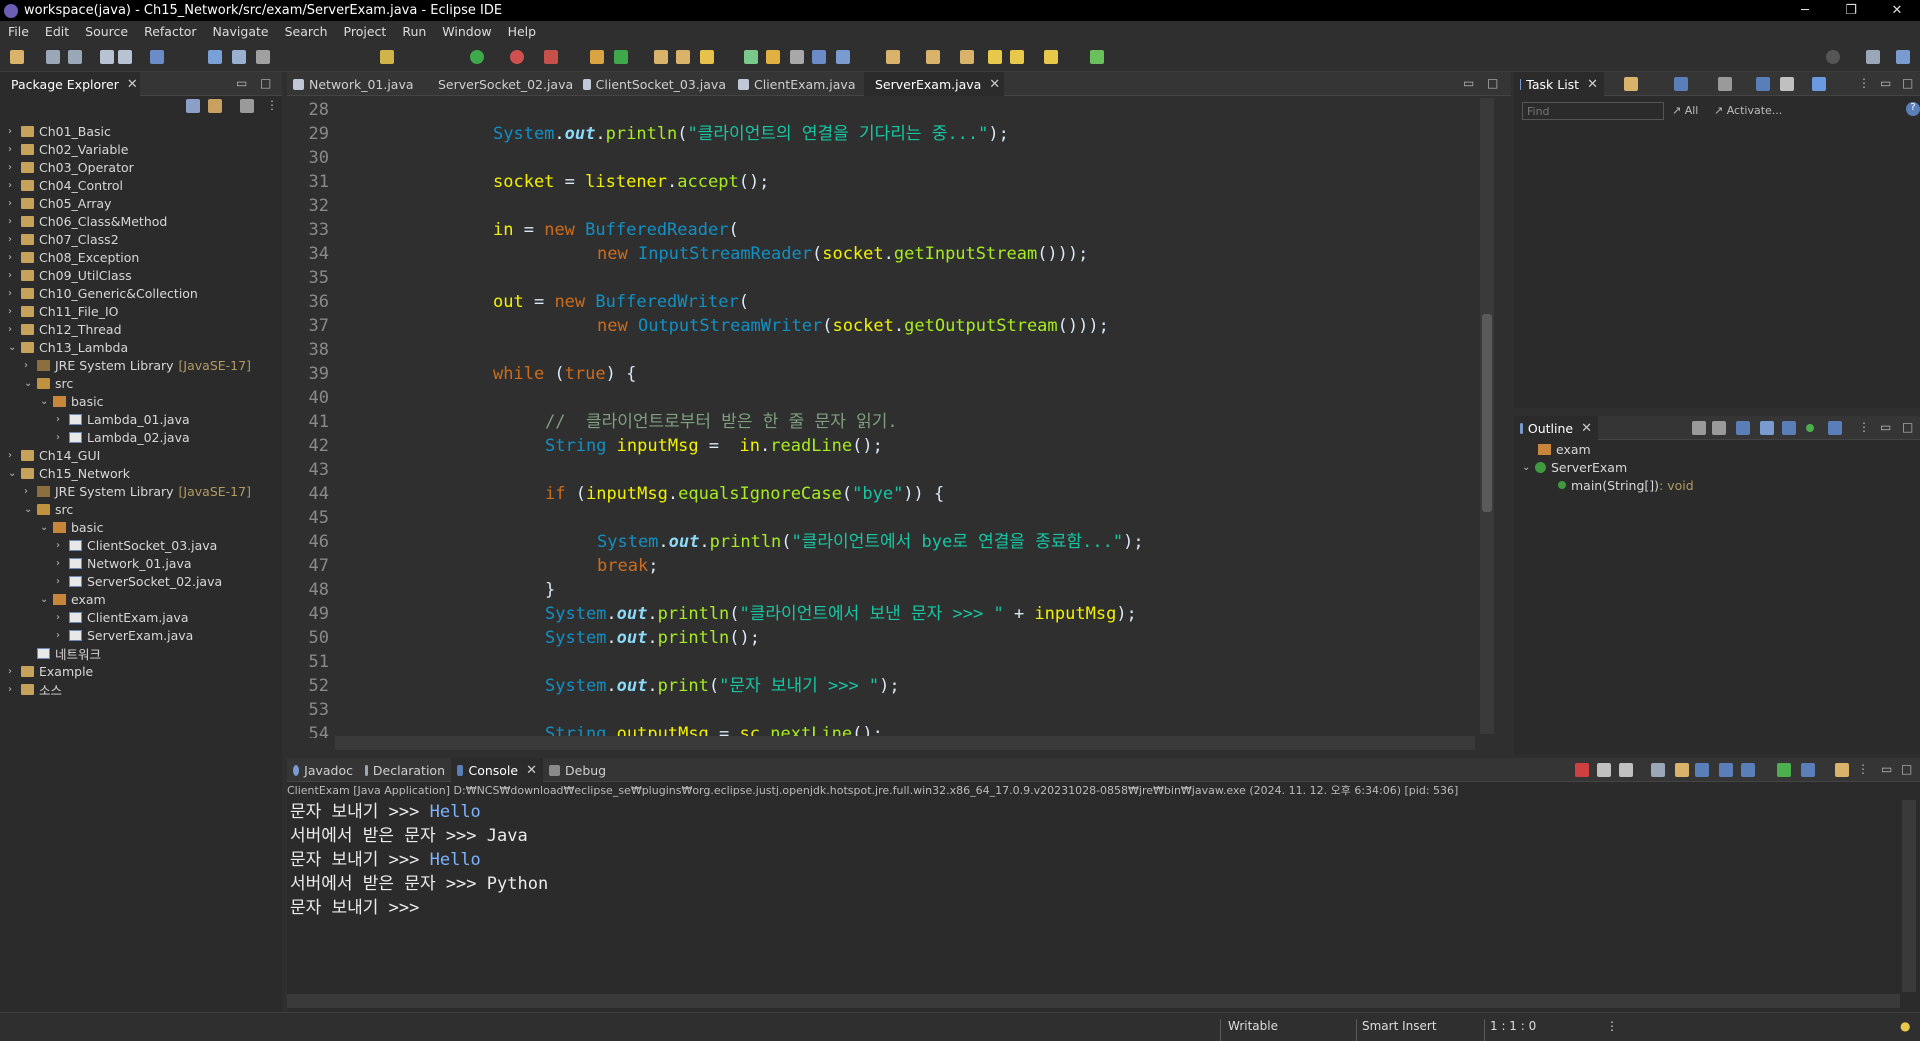 The width and height of the screenshot is (1920, 1041). What do you see at coordinates (123, 437) in the screenshot?
I see `tree-item-file: › Lambda_02.java` at bounding box center [123, 437].